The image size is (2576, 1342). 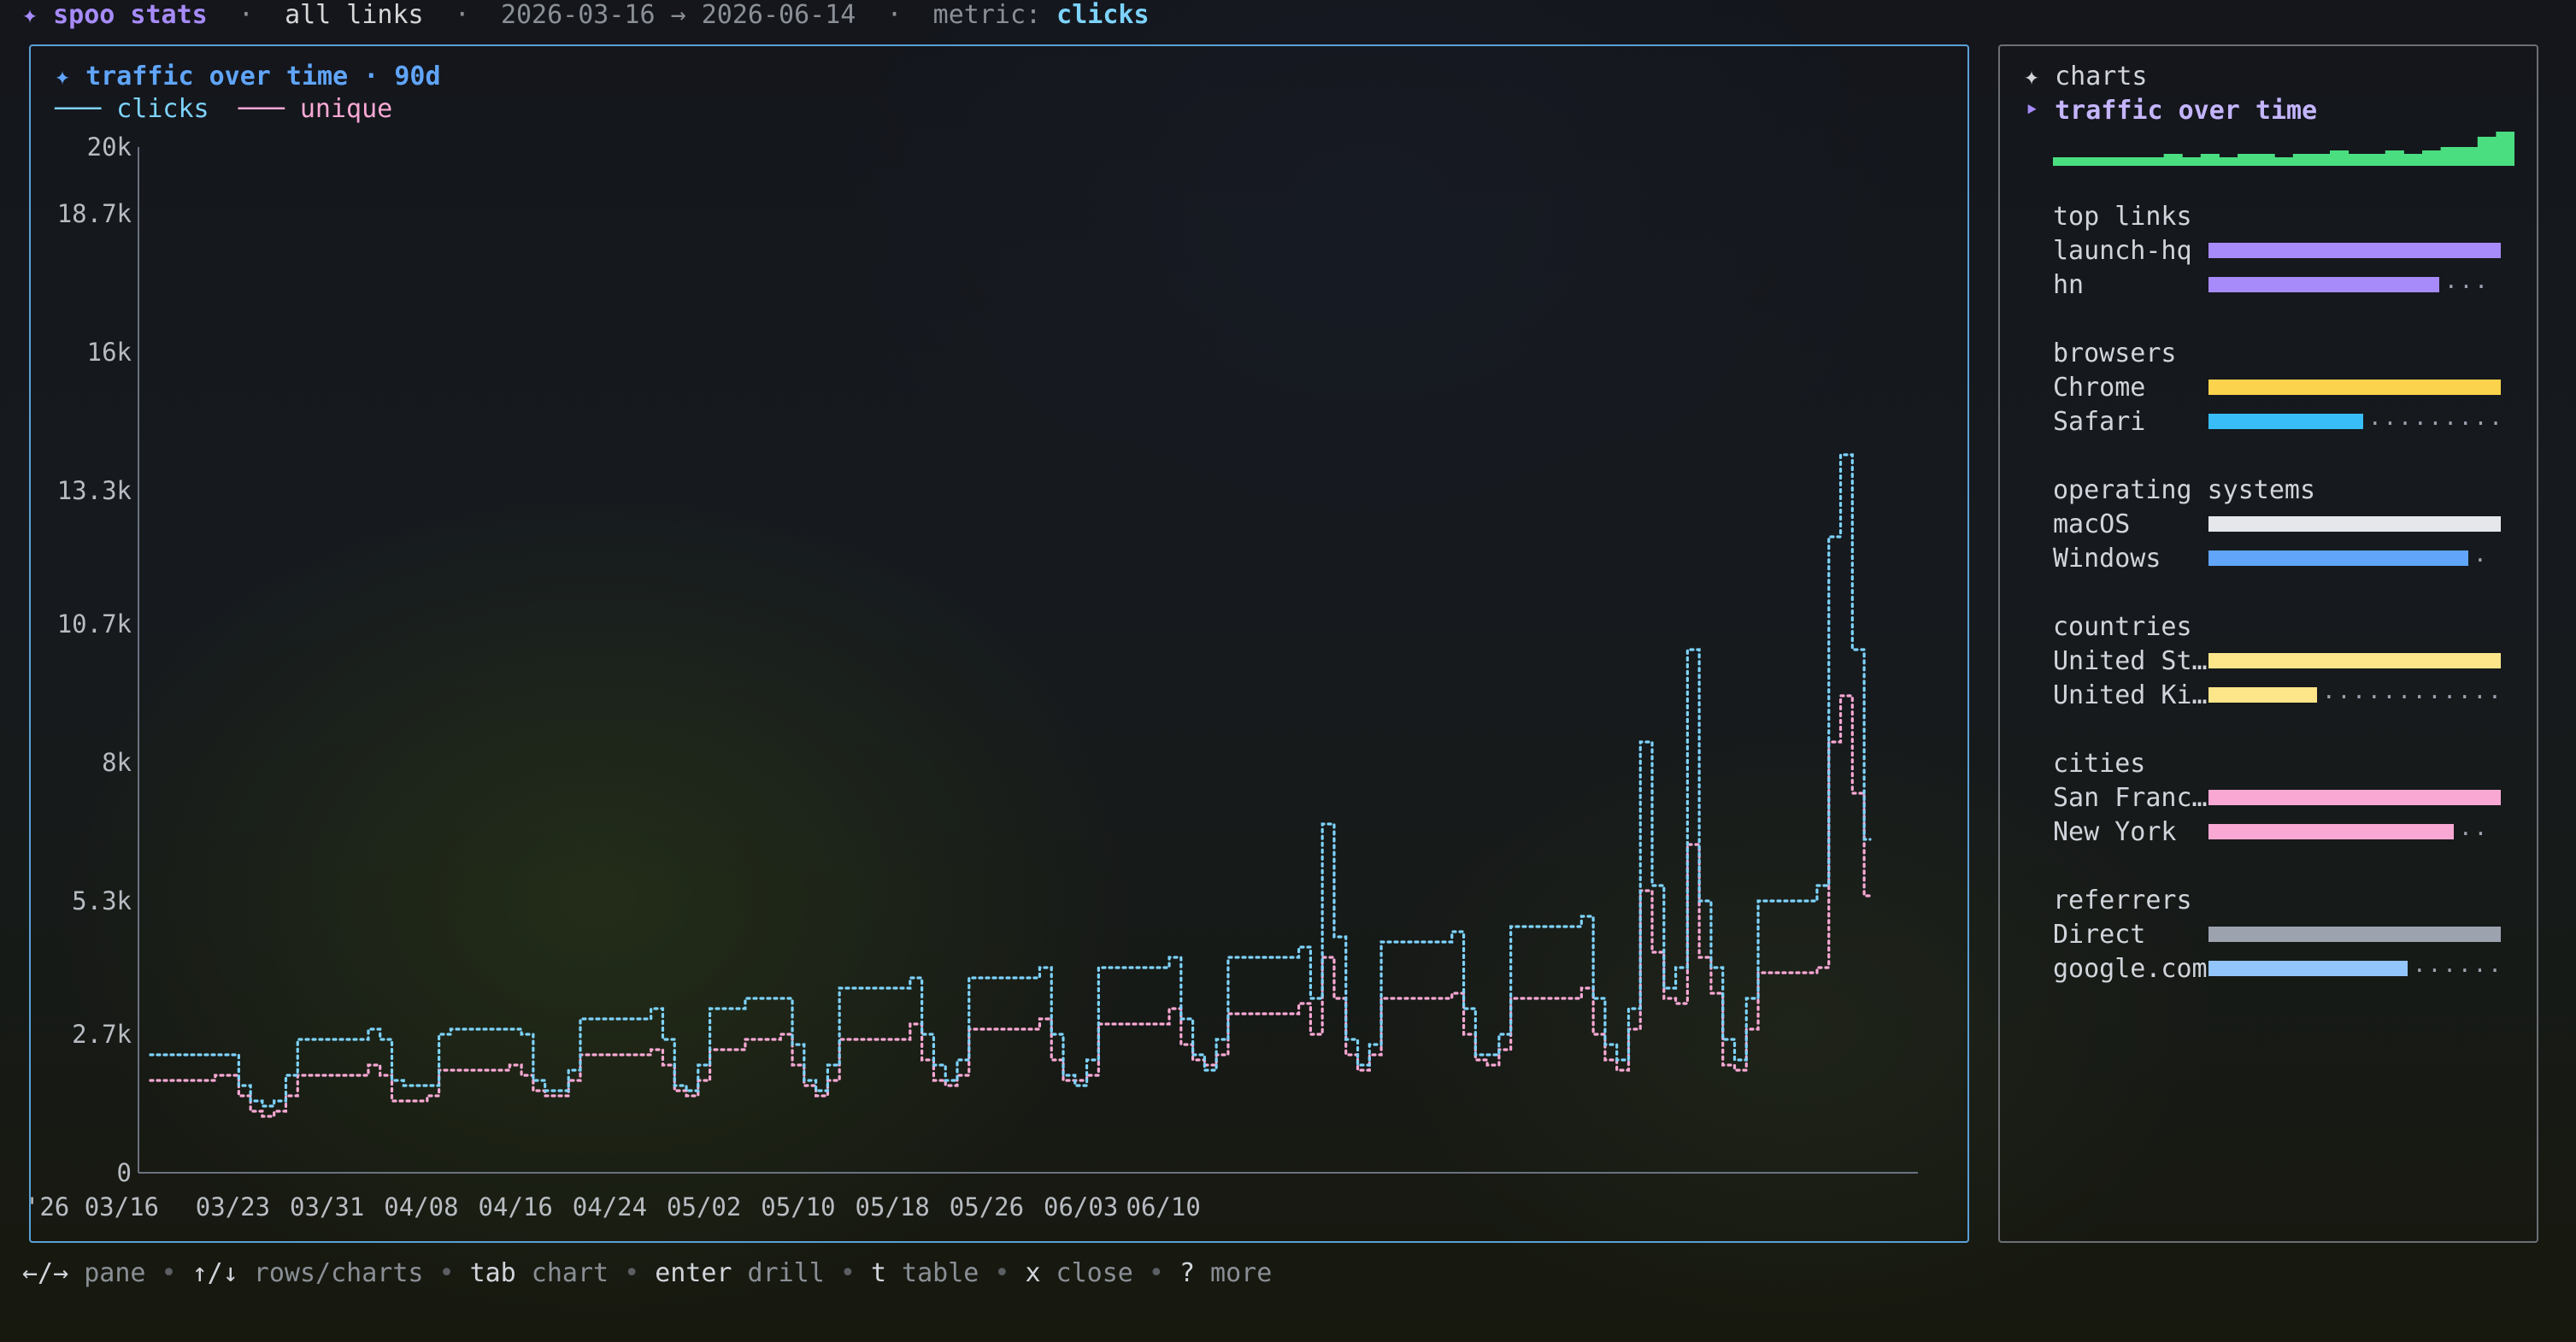 I want to click on breakdown-row-label: macOS, so click(x=2091, y=524).